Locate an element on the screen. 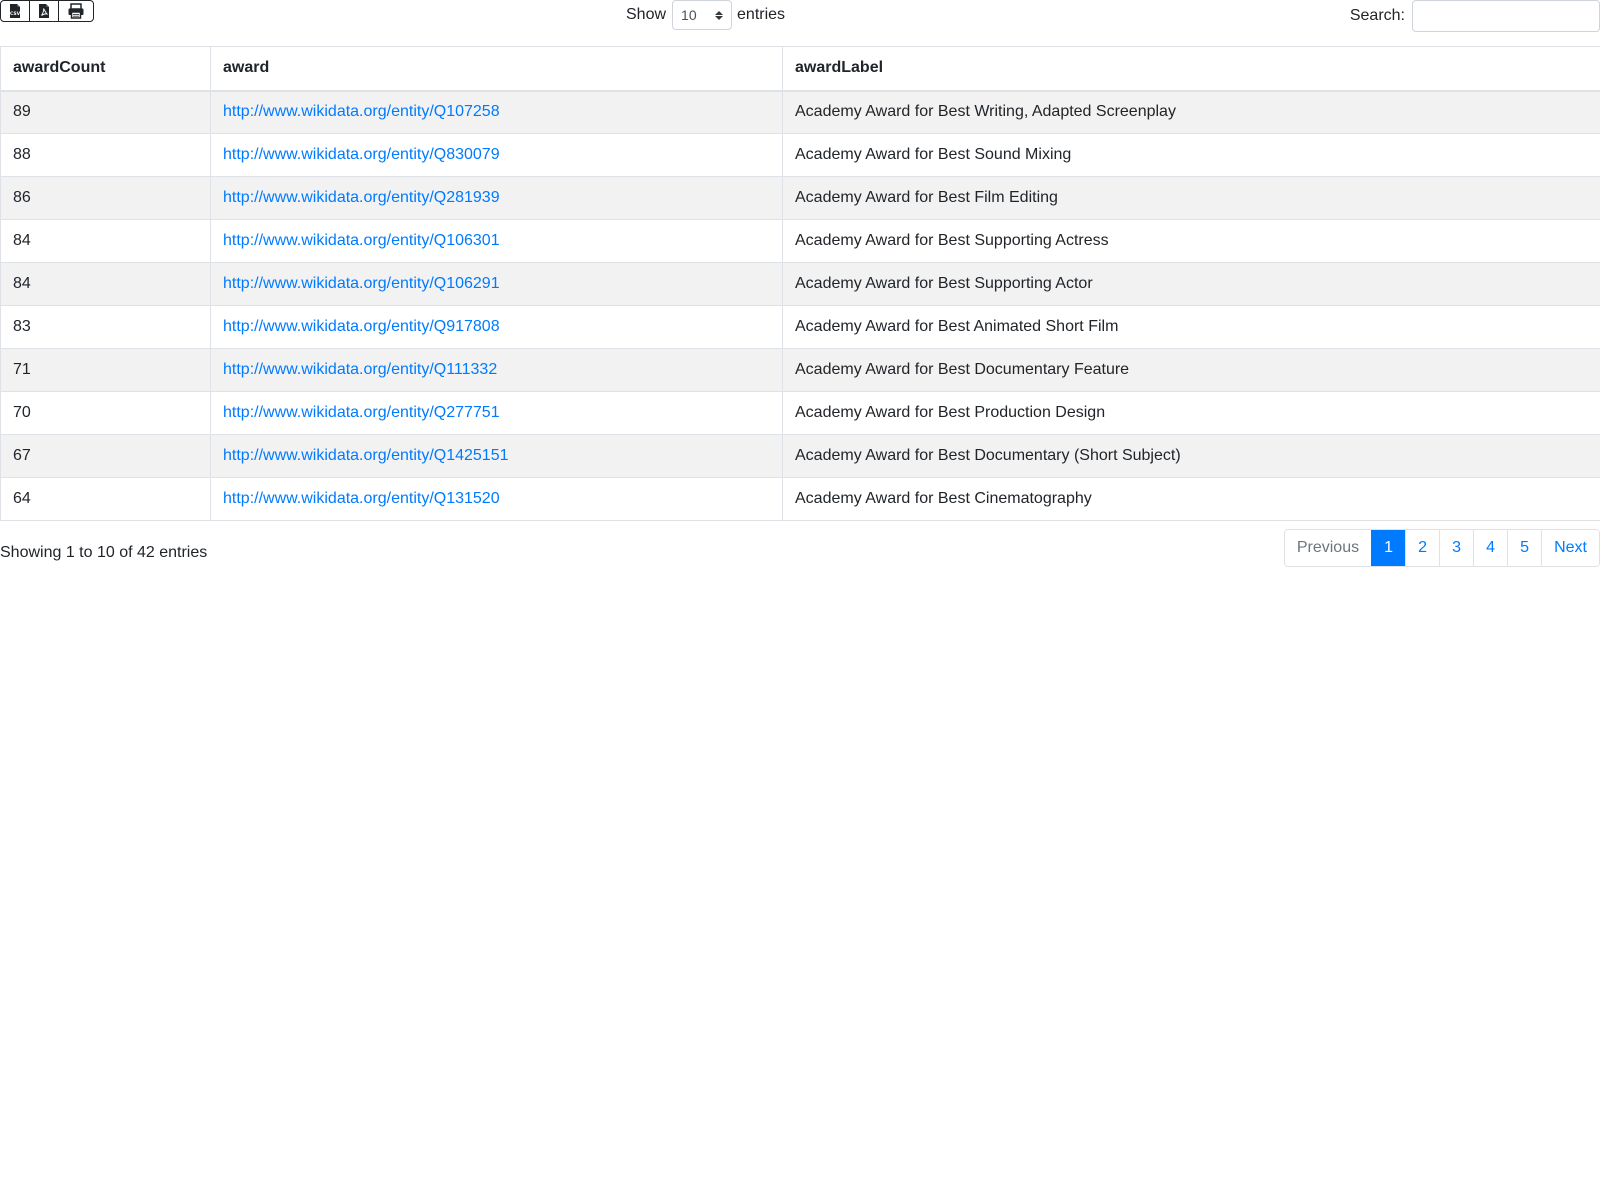 Image resolution: width=1600 pixels, height=1200 pixels. award-link-cell: http://www.wikidata.org/entity/Q281939 is located at coordinates (496, 198).